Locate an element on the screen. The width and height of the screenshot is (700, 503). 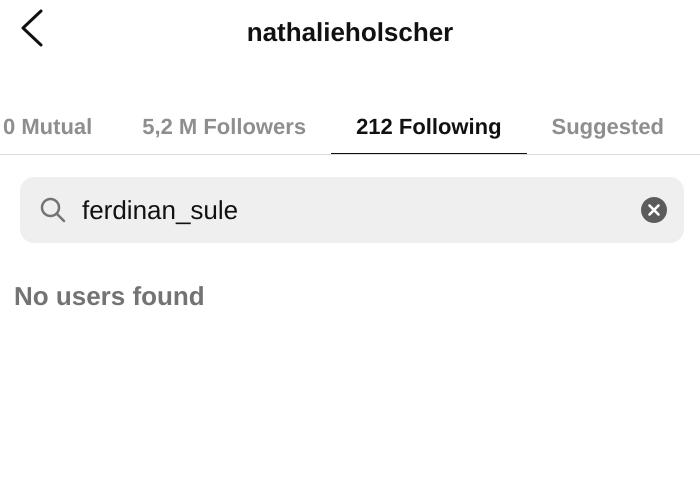
search-icon is located at coordinates (53, 210).